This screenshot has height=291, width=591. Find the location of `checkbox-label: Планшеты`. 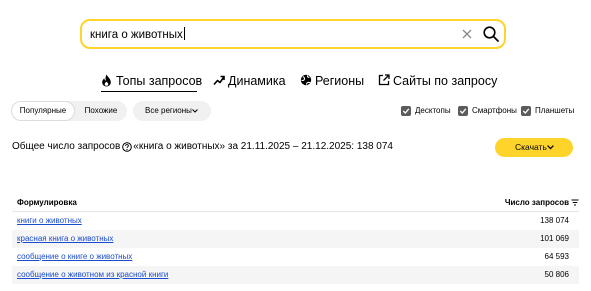

checkbox-label: Планшеты is located at coordinates (555, 110).